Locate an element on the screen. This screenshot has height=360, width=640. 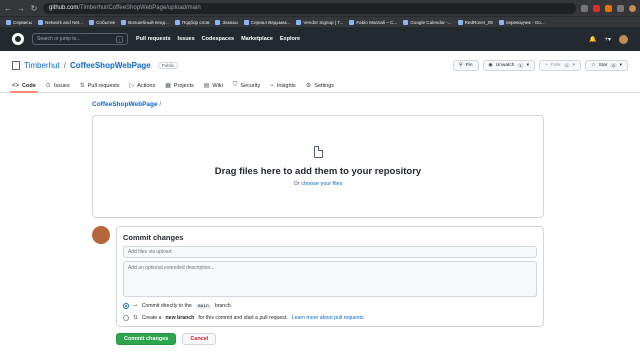
tab-label: Wiki is located at coordinates (217, 85).